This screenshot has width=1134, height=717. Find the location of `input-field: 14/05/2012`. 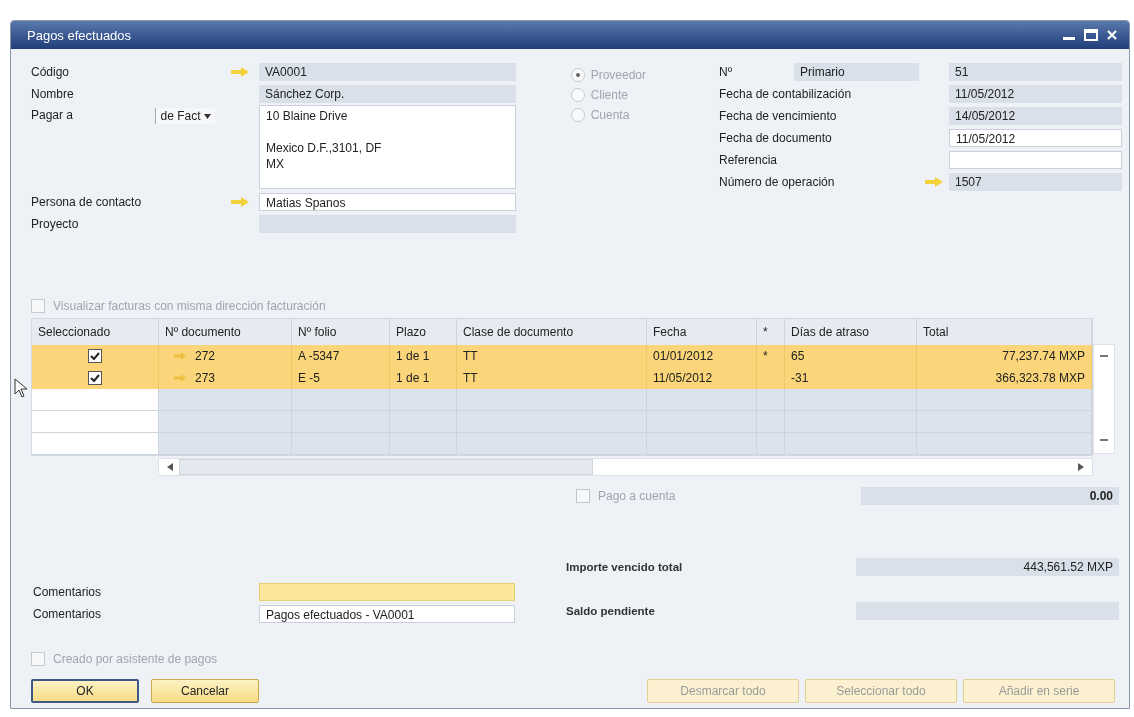

input-field: 14/05/2012 is located at coordinates (1035, 116).